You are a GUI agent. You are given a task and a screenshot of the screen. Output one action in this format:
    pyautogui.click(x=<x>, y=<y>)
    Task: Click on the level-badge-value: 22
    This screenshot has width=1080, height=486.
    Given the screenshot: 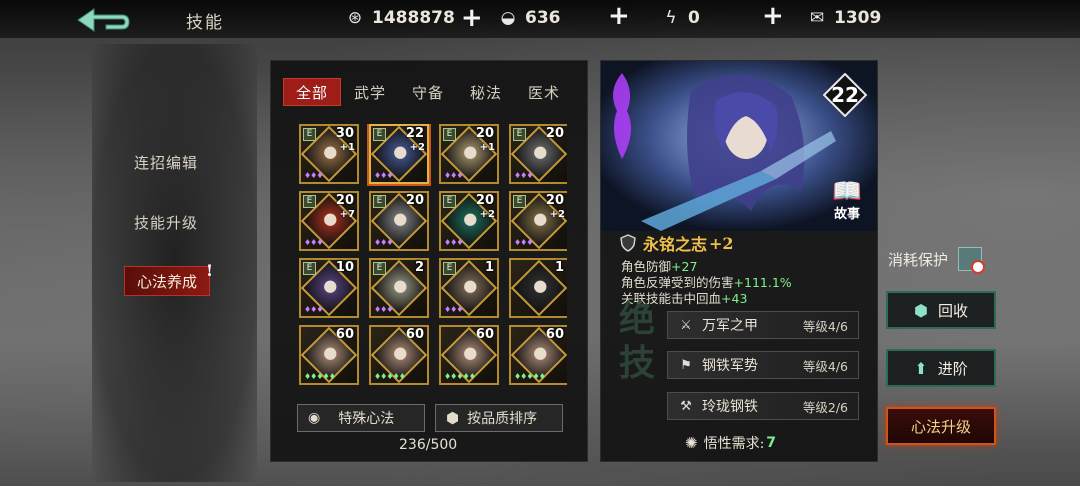 What is the action you would take?
    pyautogui.click(x=845, y=95)
    